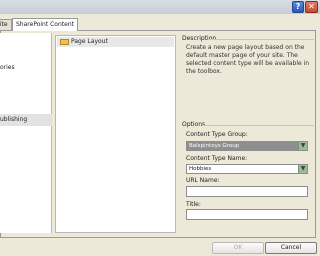 This screenshot has height=256, width=320. I want to click on content-type-group-select: Balspintoys Group ▼, so click(247, 146).